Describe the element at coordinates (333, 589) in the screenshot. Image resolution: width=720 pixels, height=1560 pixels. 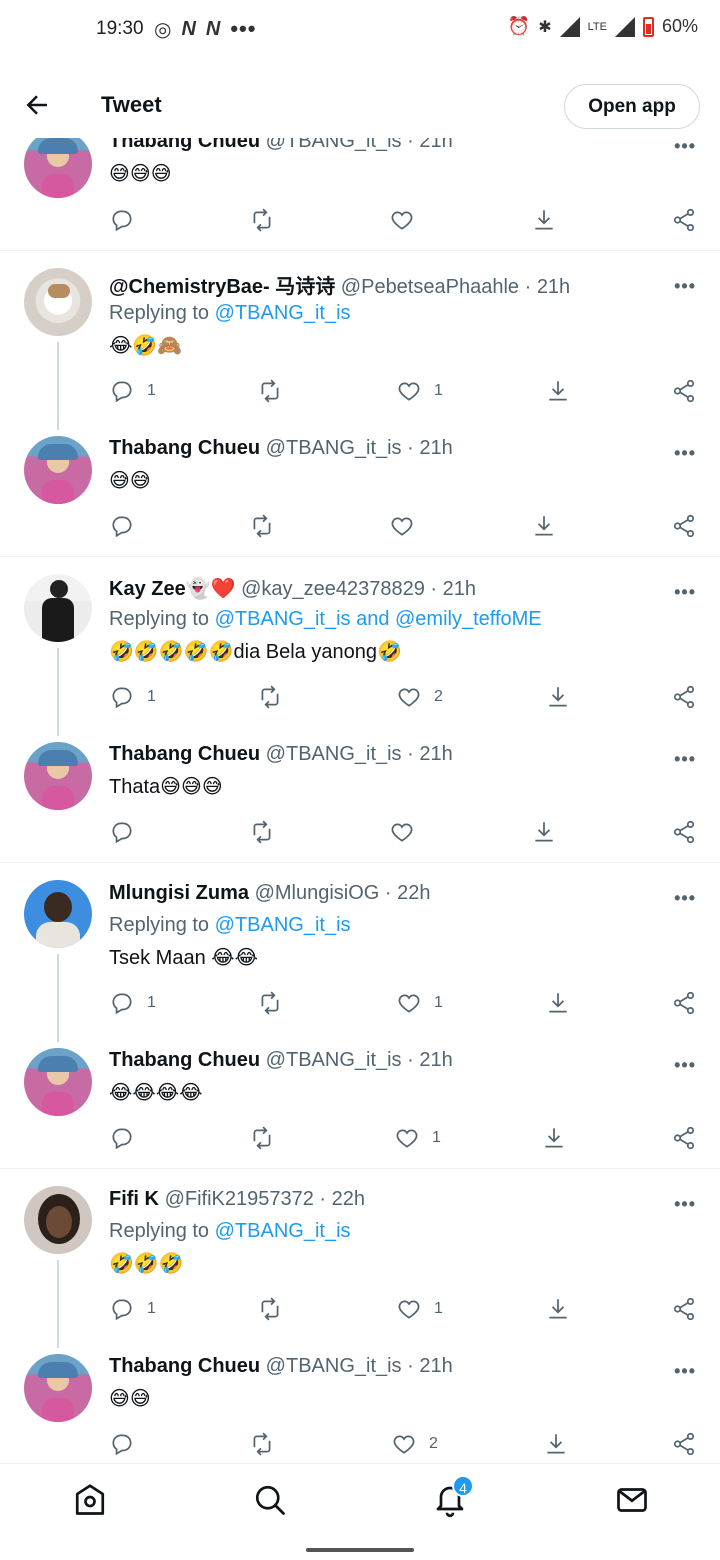
I see `handle: @kay_zee42378829` at that location.